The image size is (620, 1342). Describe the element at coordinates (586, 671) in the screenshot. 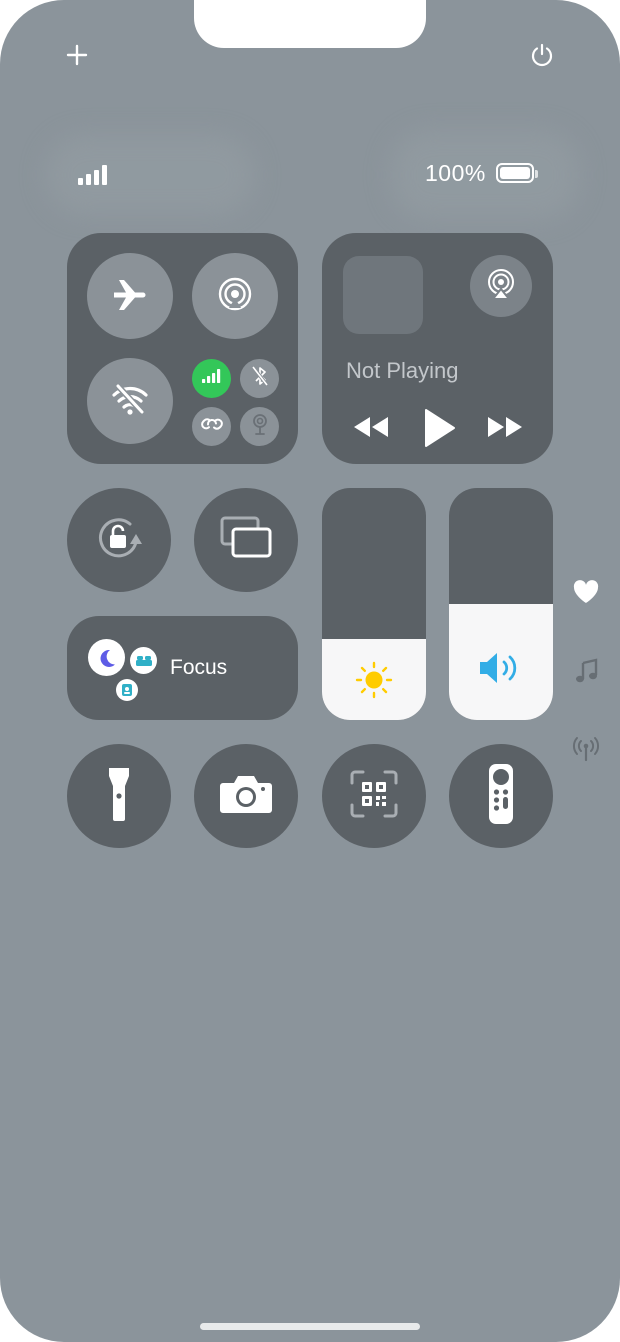

I see `music-note-icon` at that location.